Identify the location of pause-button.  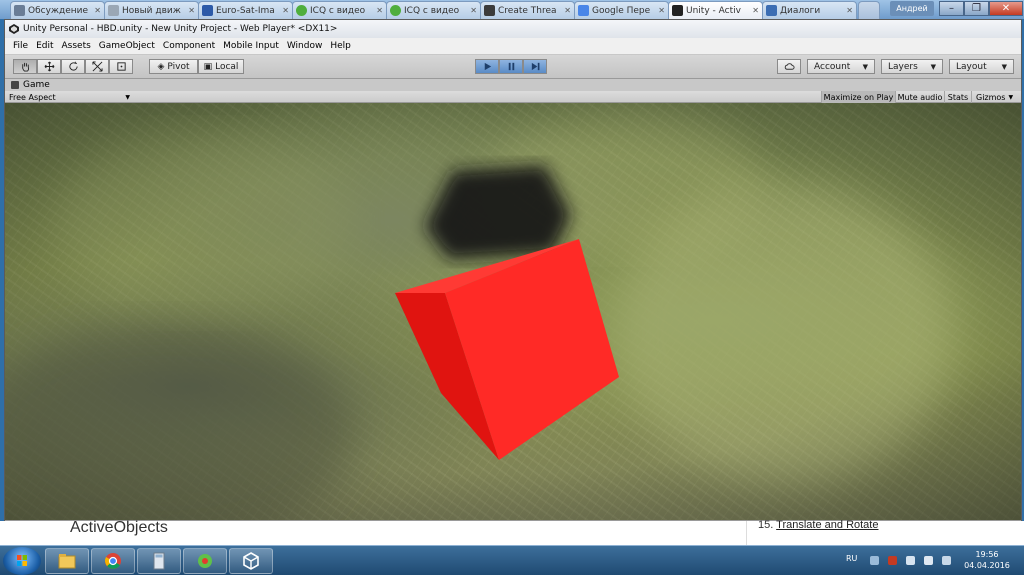
(511, 66).